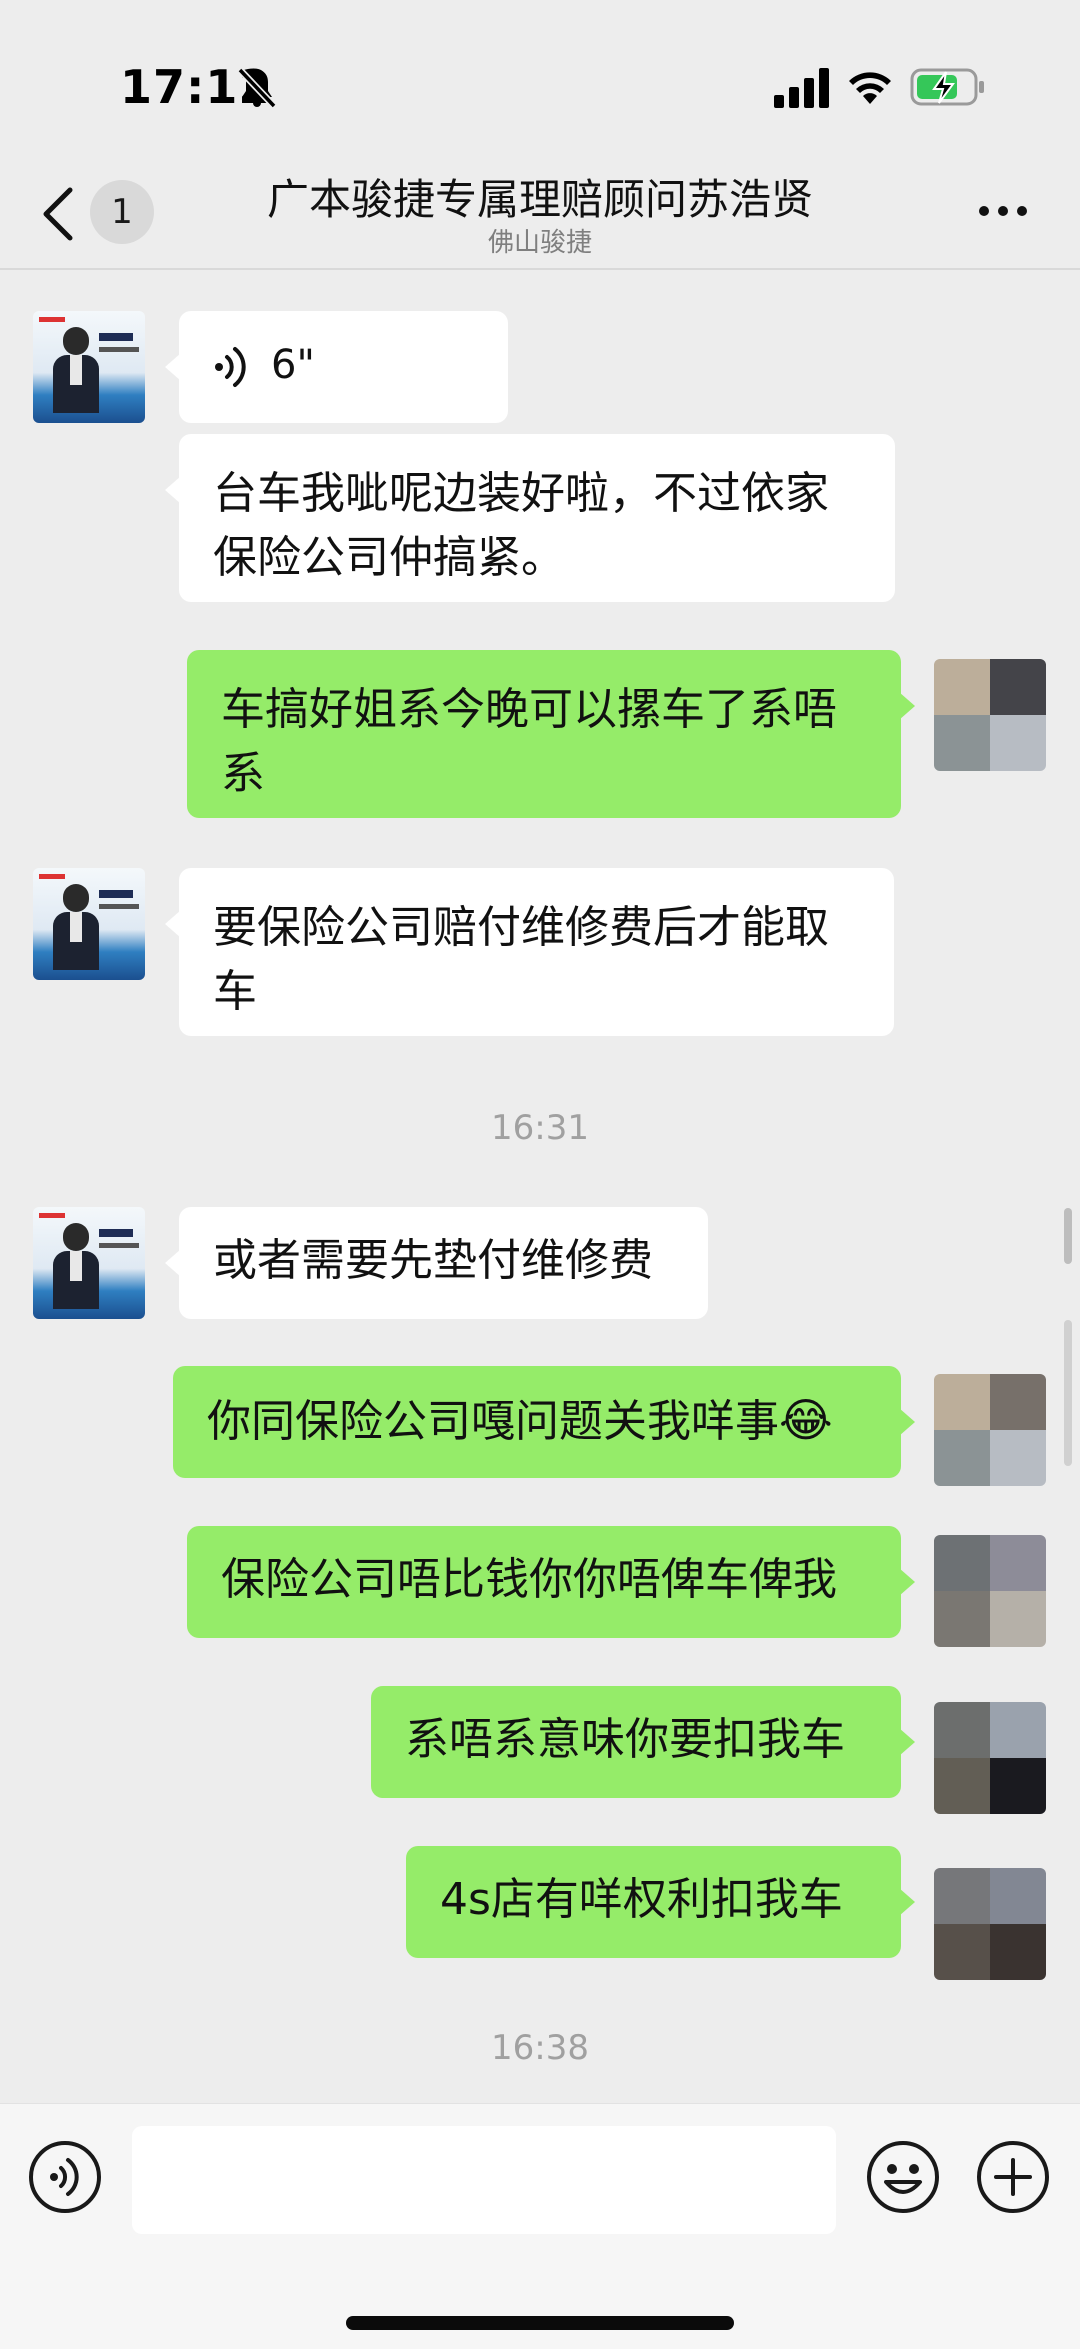 This screenshot has height=2349, width=1080. I want to click on message-text-line: 车搞好姐系今晚可以摞车了系唔, so click(529, 709).